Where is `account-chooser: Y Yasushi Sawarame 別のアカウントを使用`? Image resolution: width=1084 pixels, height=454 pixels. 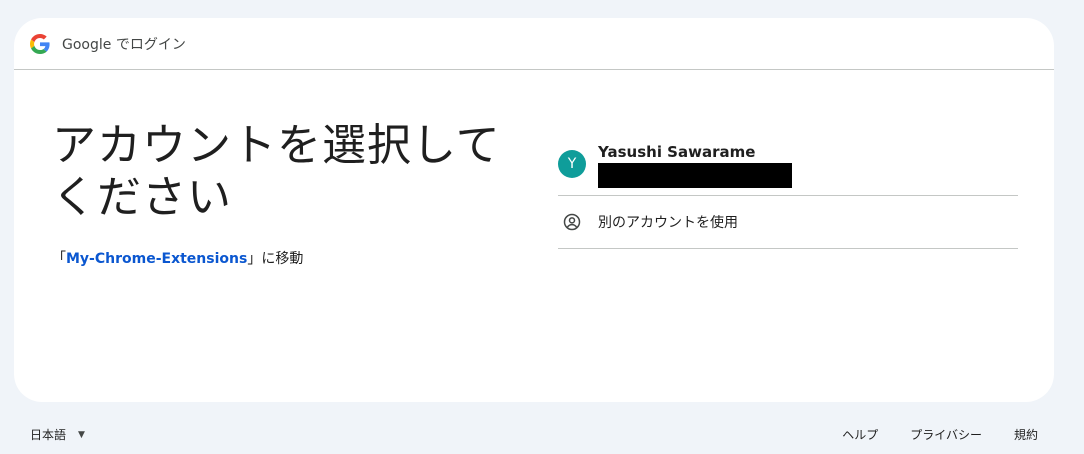
account-chooser: Y Yasushi Sawarame 別のアカウントを使用 is located at coordinates (788, 193).